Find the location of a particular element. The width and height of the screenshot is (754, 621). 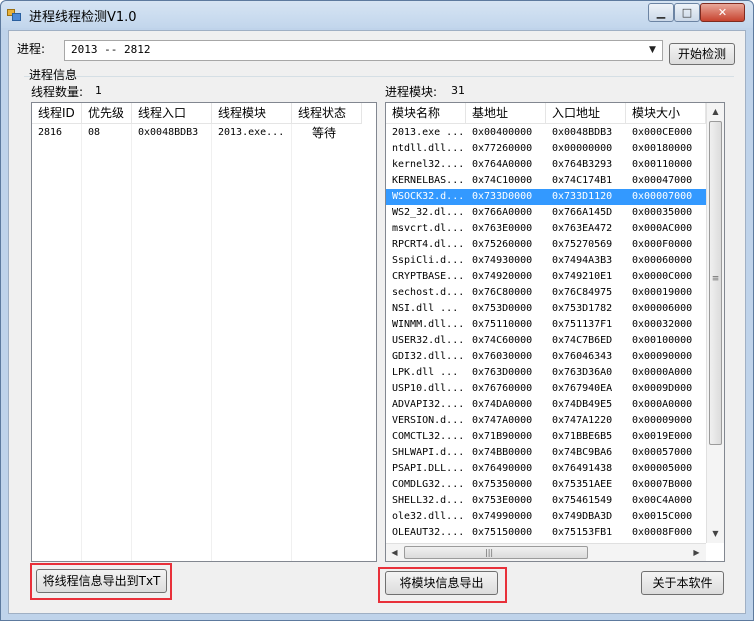

table-row: 2816 08 0x0048BDB3 2013.exe... 等待 is located at coordinates (204, 133).